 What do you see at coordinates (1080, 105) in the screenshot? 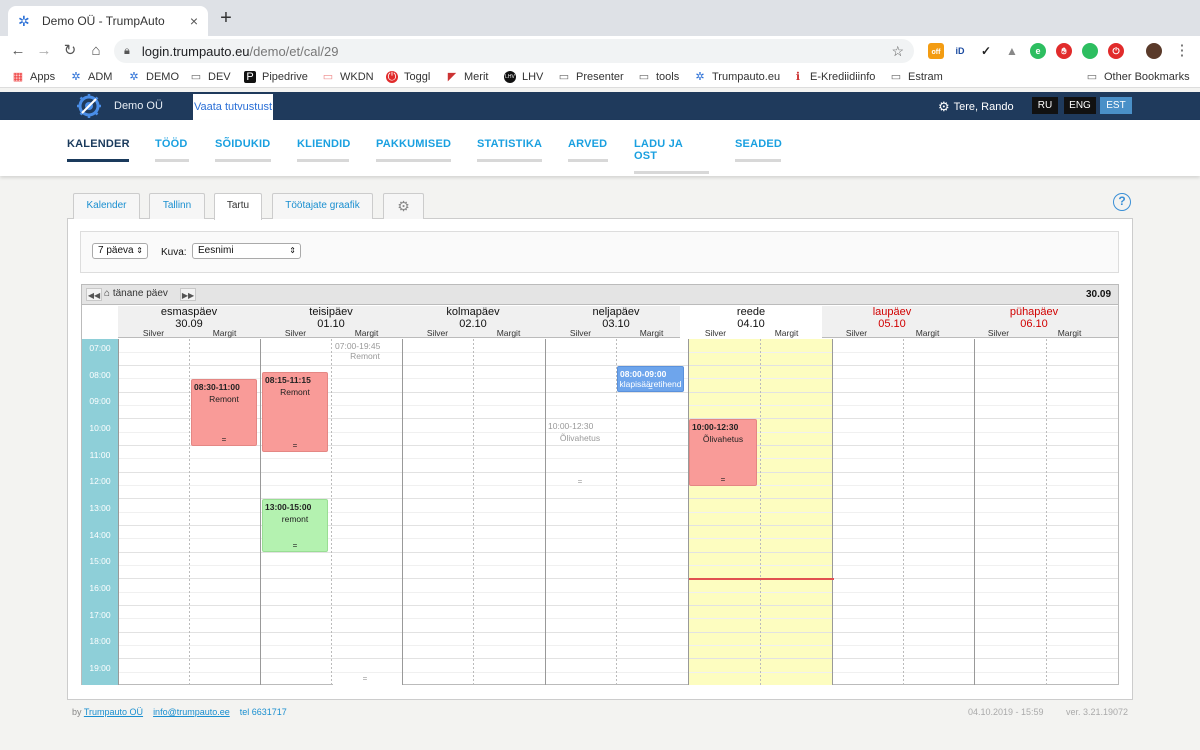
I see `lang-eng-button: ENG` at bounding box center [1080, 105].